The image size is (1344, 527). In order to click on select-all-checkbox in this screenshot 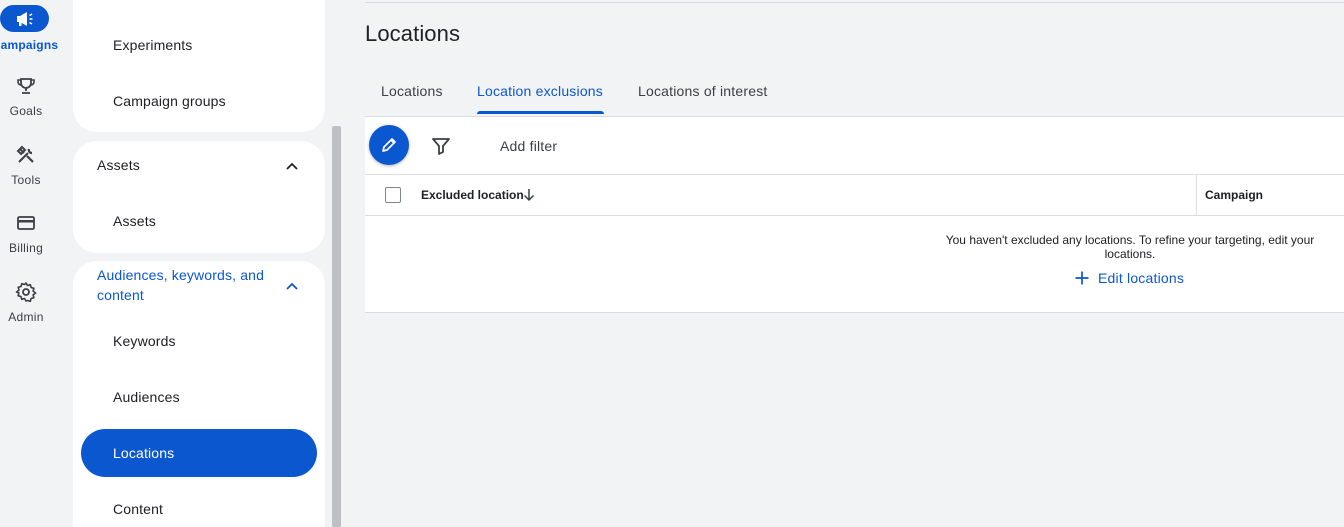, I will do `click(393, 195)`.